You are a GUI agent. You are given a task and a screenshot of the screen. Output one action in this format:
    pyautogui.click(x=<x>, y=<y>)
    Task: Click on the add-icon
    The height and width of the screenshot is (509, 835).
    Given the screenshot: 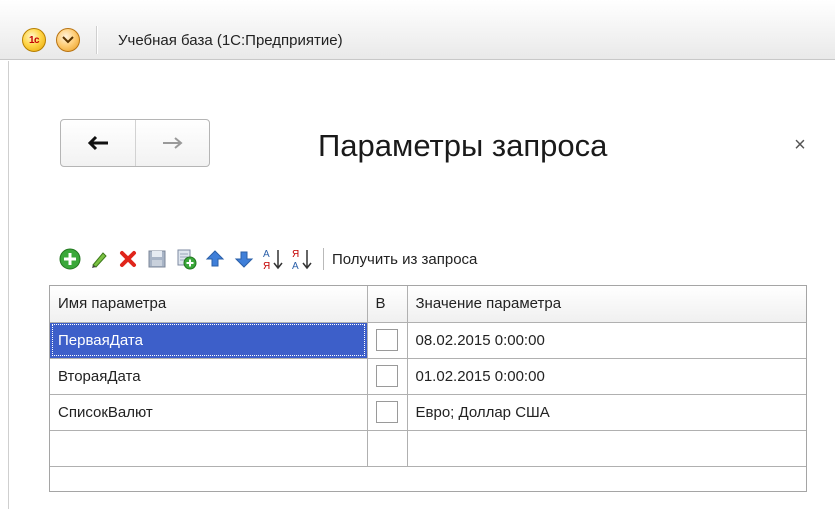 What is the action you would take?
    pyautogui.click(x=69, y=259)
    